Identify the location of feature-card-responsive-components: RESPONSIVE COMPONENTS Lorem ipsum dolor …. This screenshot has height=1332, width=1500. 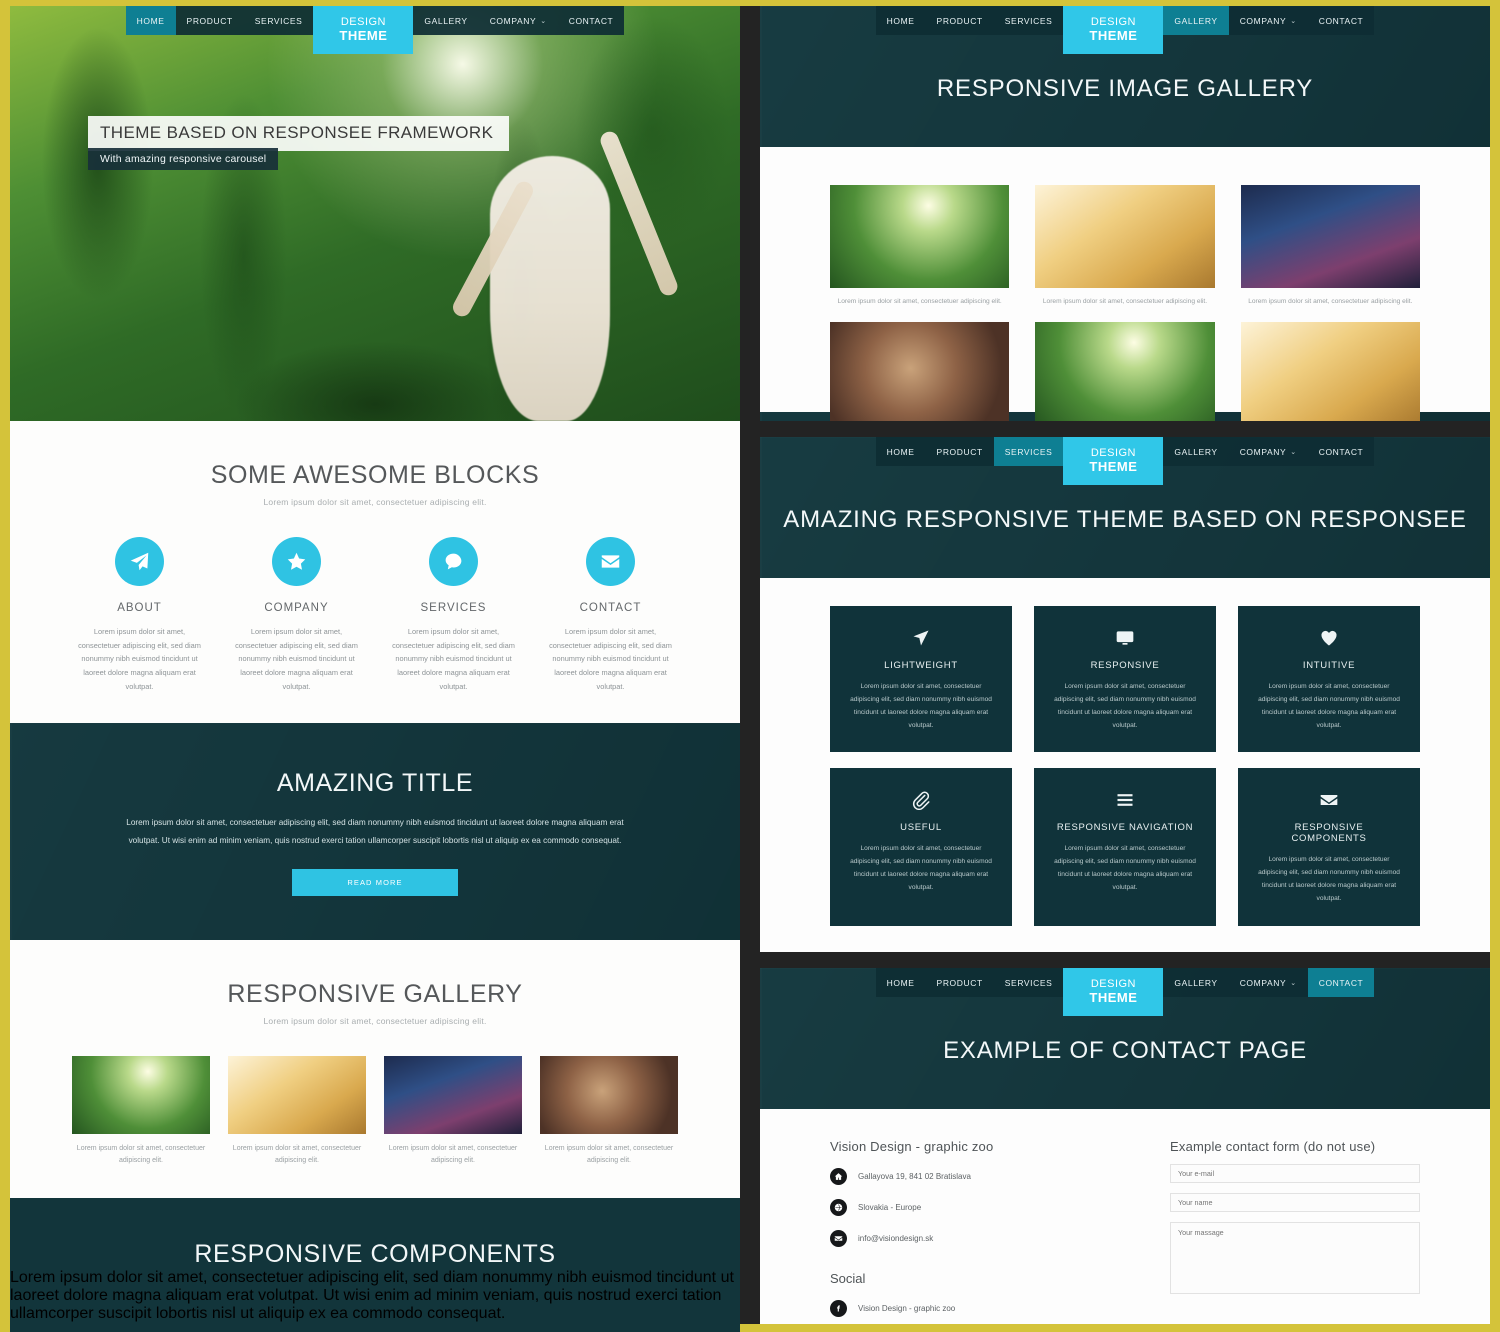
(1329, 847).